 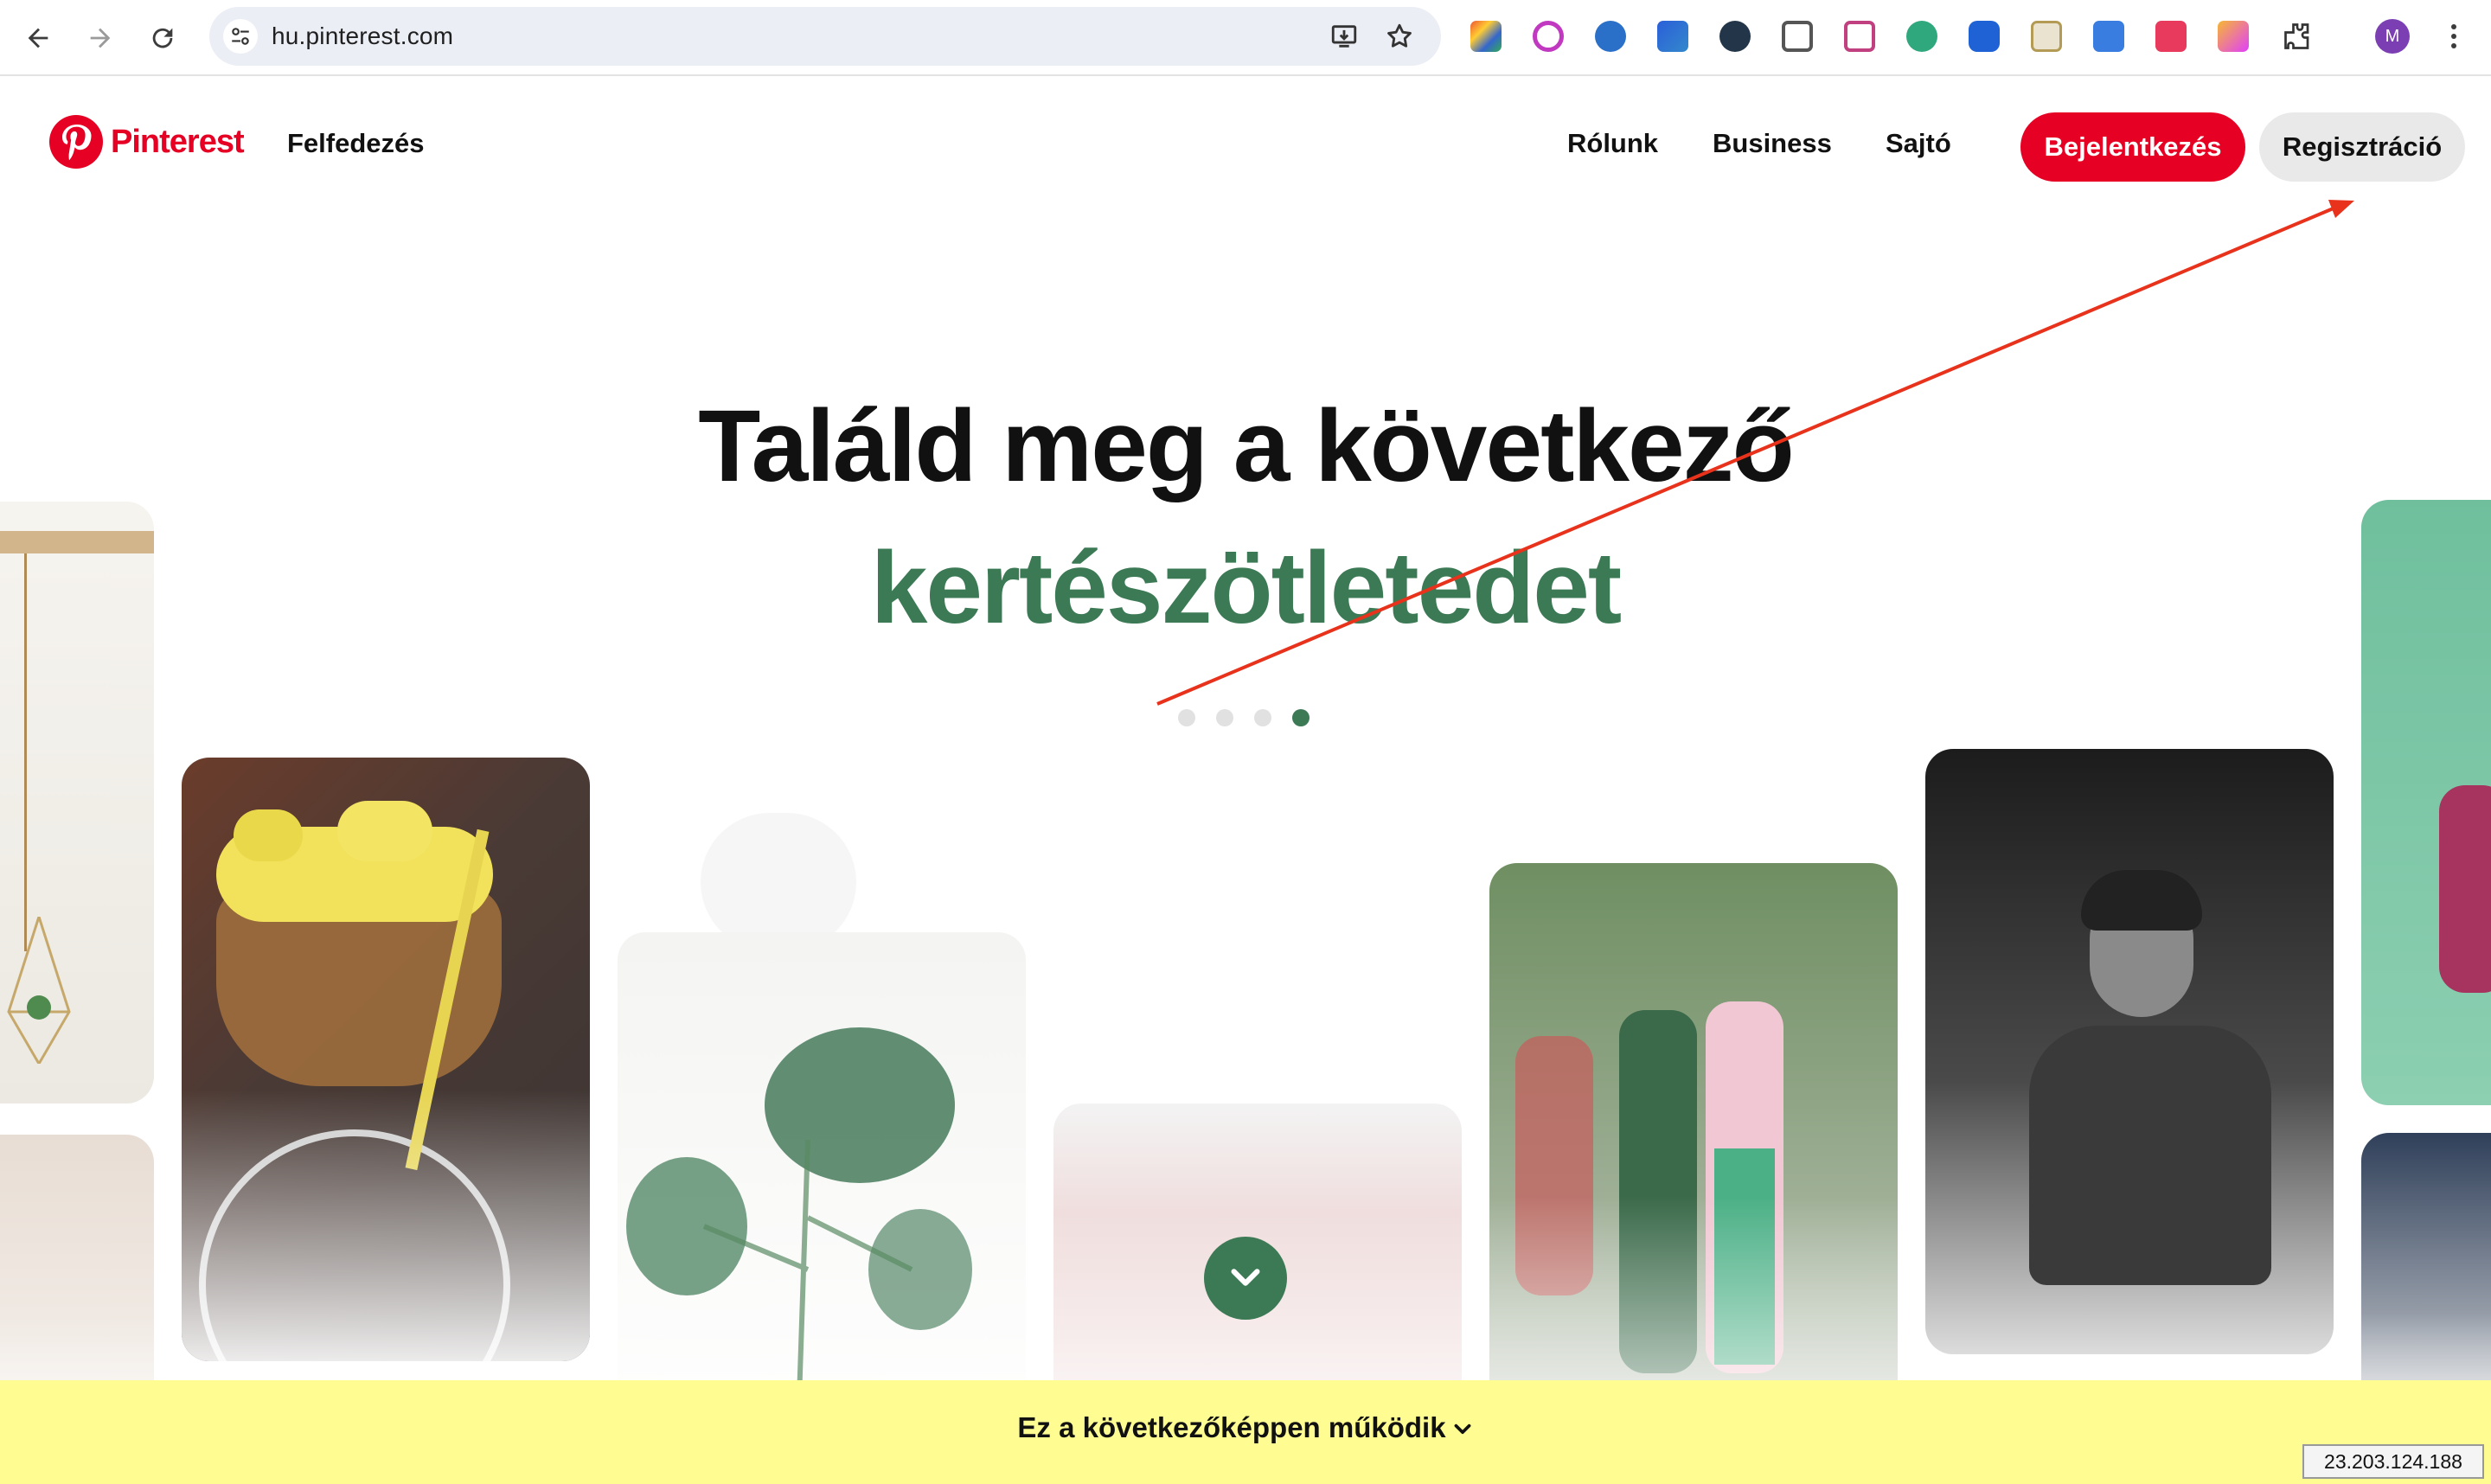 I want to click on puzzle-extensions-icon, so click(x=2297, y=36).